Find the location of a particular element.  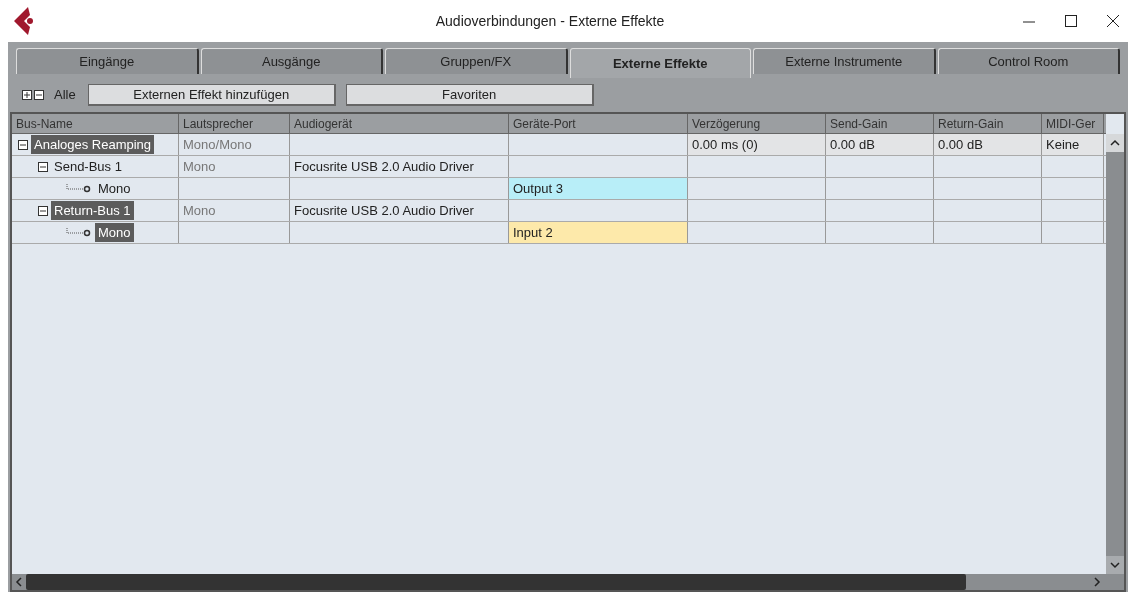

scroll-up-icon is located at coordinates (1115, 143).